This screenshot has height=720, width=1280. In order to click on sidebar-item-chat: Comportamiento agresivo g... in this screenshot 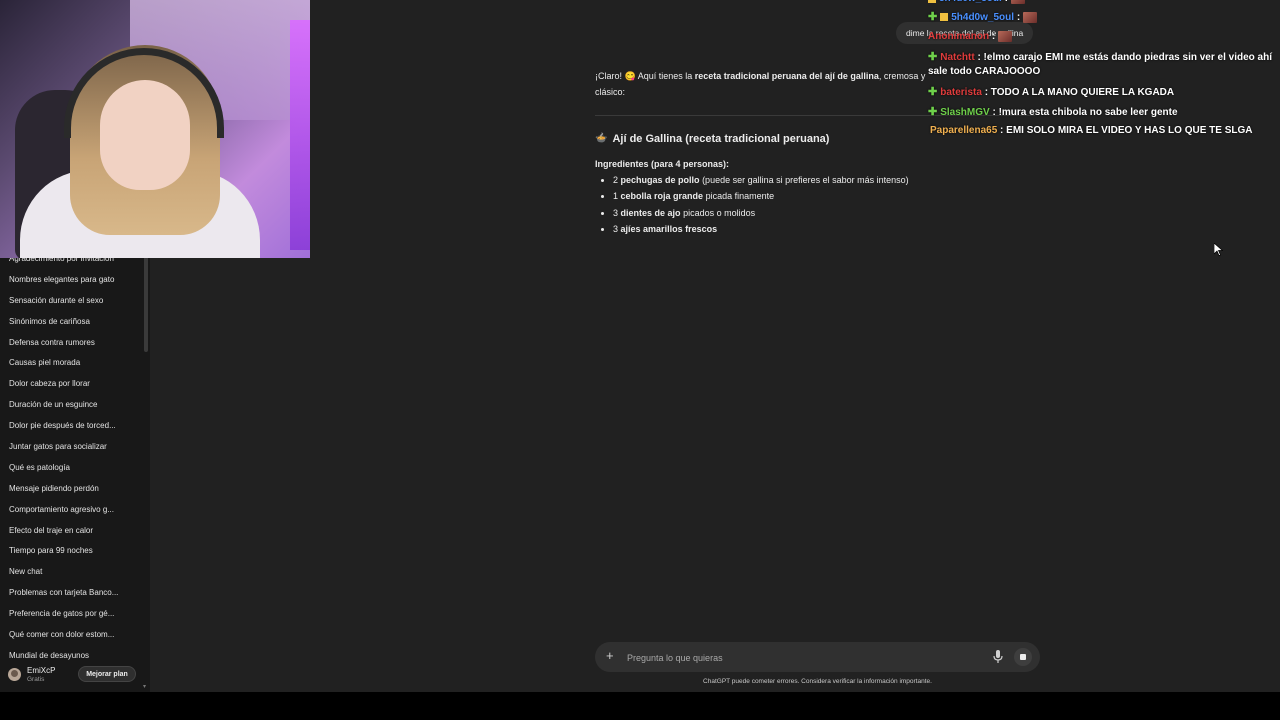, I will do `click(60, 510)`.